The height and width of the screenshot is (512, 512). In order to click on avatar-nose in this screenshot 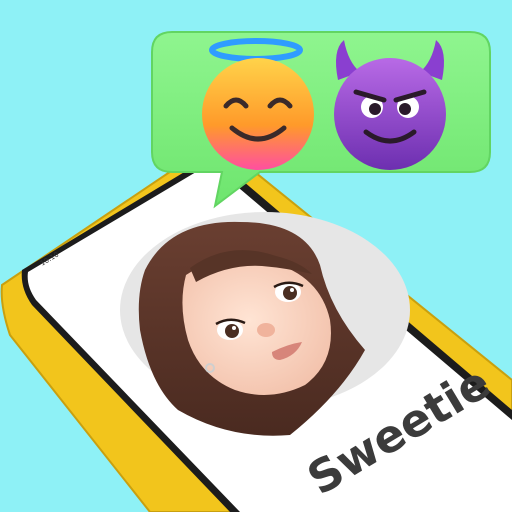, I will do `click(266, 330)`.